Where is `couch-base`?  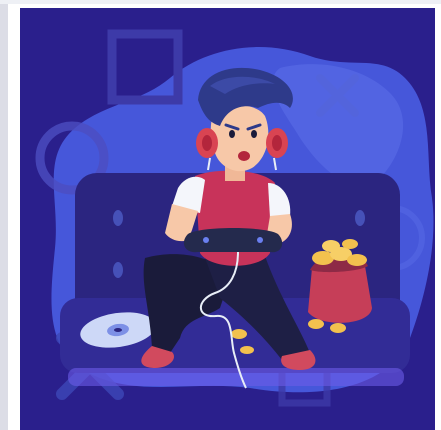 couch-base is located at coordinates (236, 377).